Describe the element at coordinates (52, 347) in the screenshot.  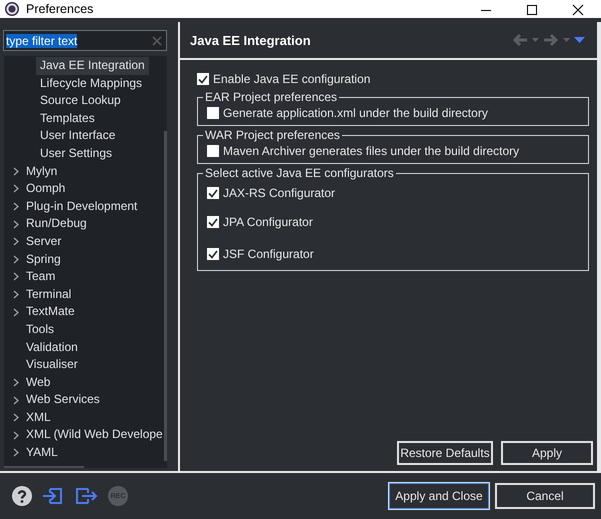
I see `tree-item: Validation` at that location.